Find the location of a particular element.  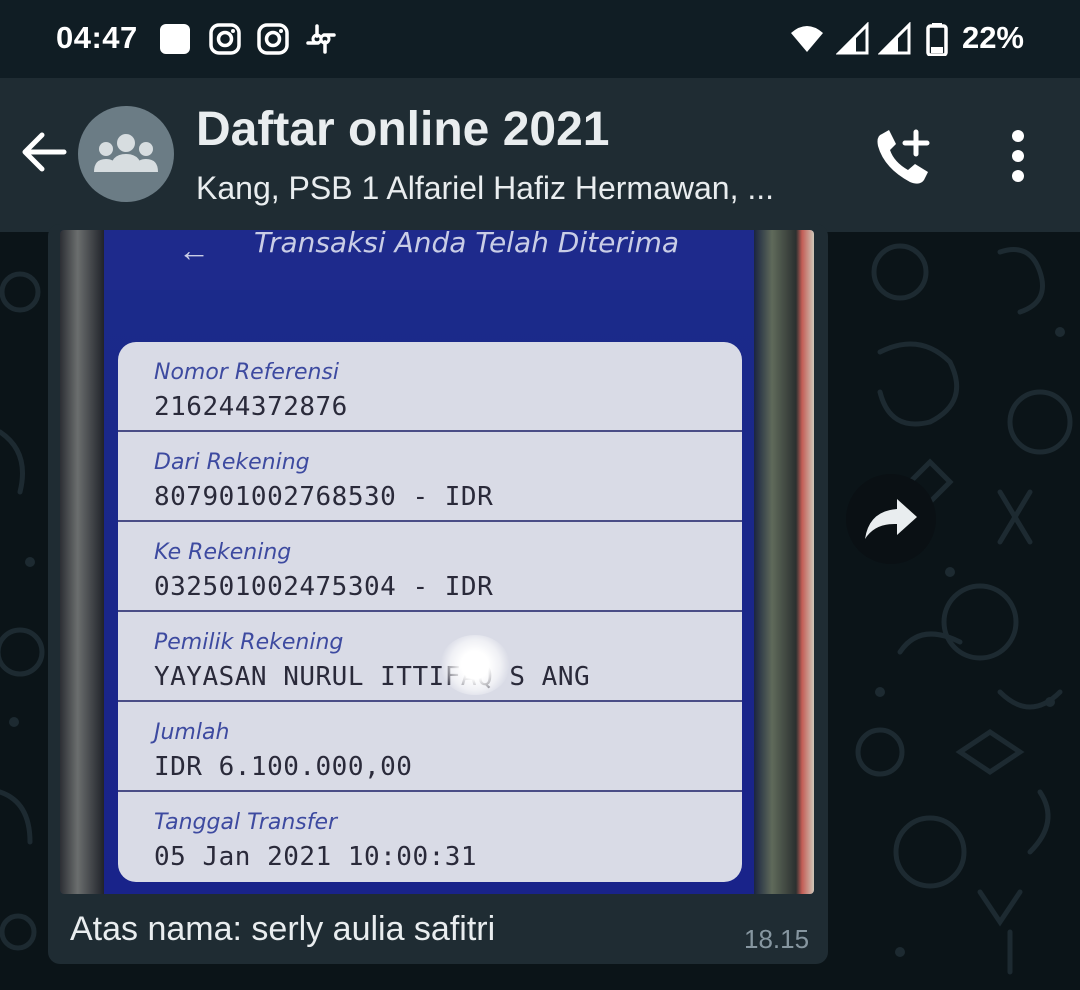

image-field-label: Ke Rekening is located at coordinates (223, 552).